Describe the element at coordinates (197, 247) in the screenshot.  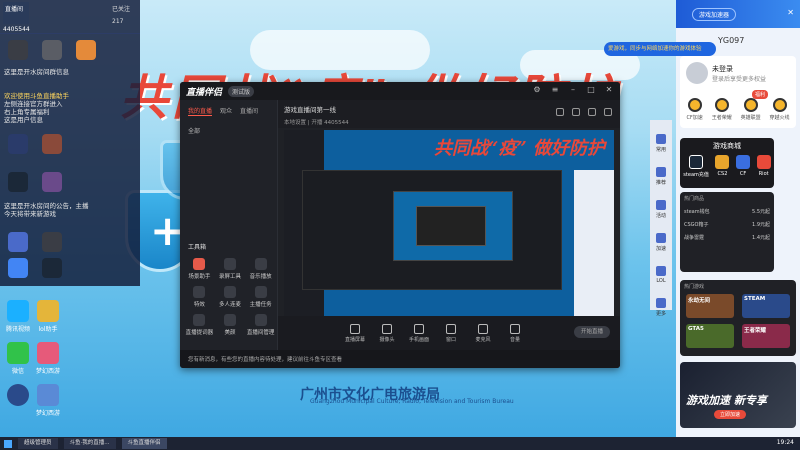
I see `toolbox-title: 工具箱` at that location.